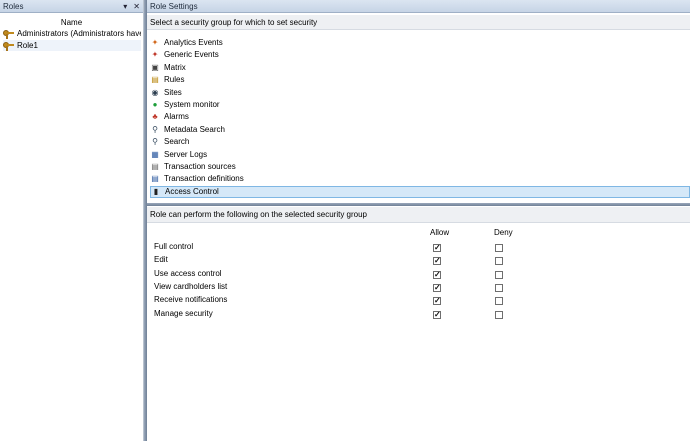  I want to click on role-settings-header: Role Settings, so click(418, 6).